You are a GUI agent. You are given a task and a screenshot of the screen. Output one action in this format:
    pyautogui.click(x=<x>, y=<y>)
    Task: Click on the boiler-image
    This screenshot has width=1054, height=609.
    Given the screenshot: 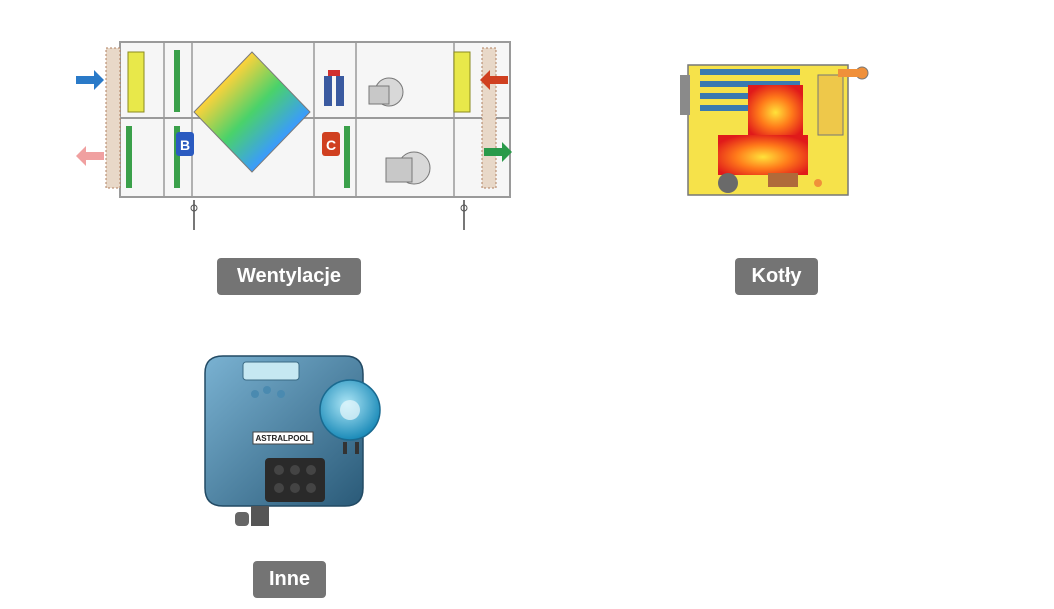 What is the action you would take?
    pyautogui.click(x=778, y=130)
    